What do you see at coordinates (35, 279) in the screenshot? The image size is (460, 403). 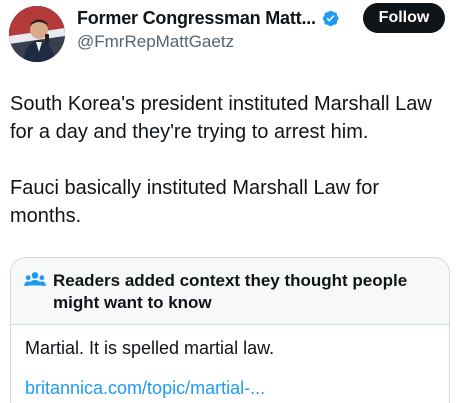 I see `people-icon` at bounding box center [35, 279].